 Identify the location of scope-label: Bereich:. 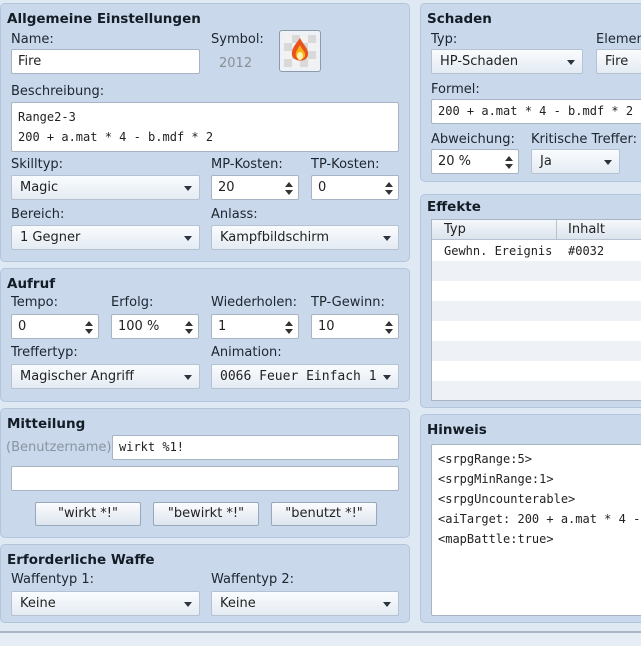
(38, 214).